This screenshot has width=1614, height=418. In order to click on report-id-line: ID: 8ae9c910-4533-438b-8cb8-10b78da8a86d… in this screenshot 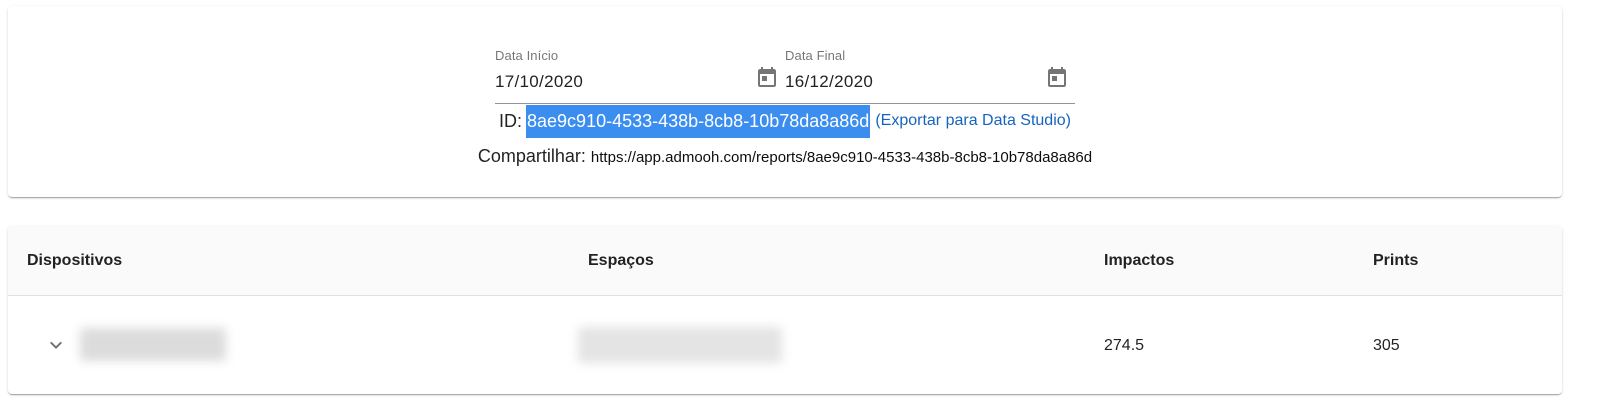, I will do `click(785, 121)`.